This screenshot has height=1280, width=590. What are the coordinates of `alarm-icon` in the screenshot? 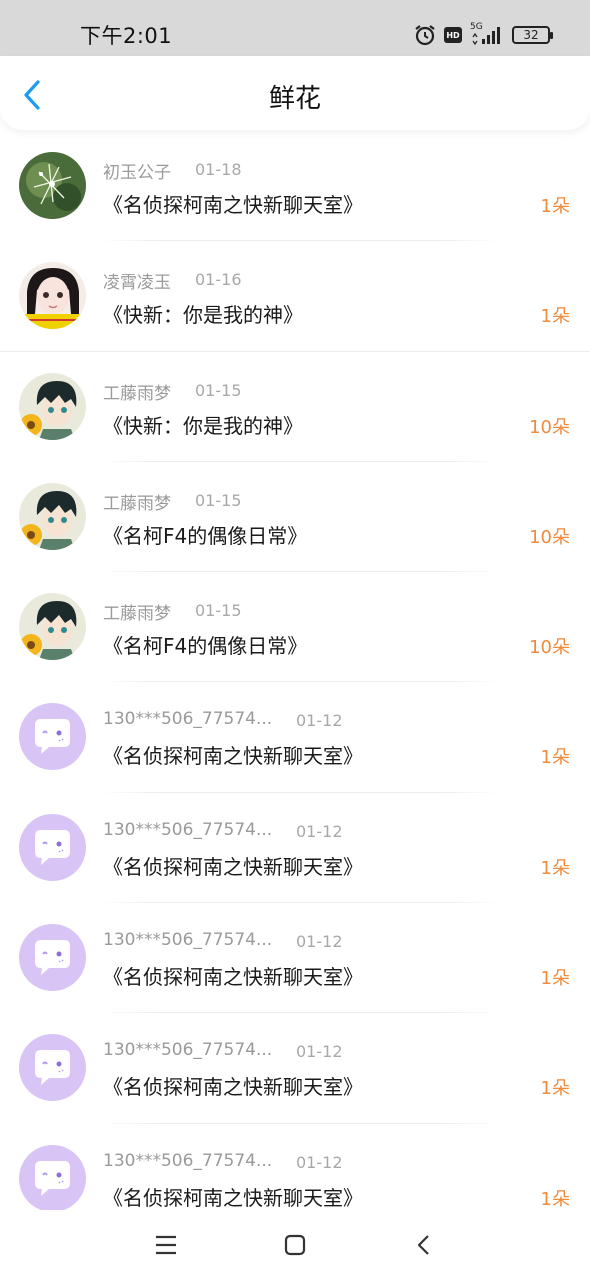 It's located at (425, 35).